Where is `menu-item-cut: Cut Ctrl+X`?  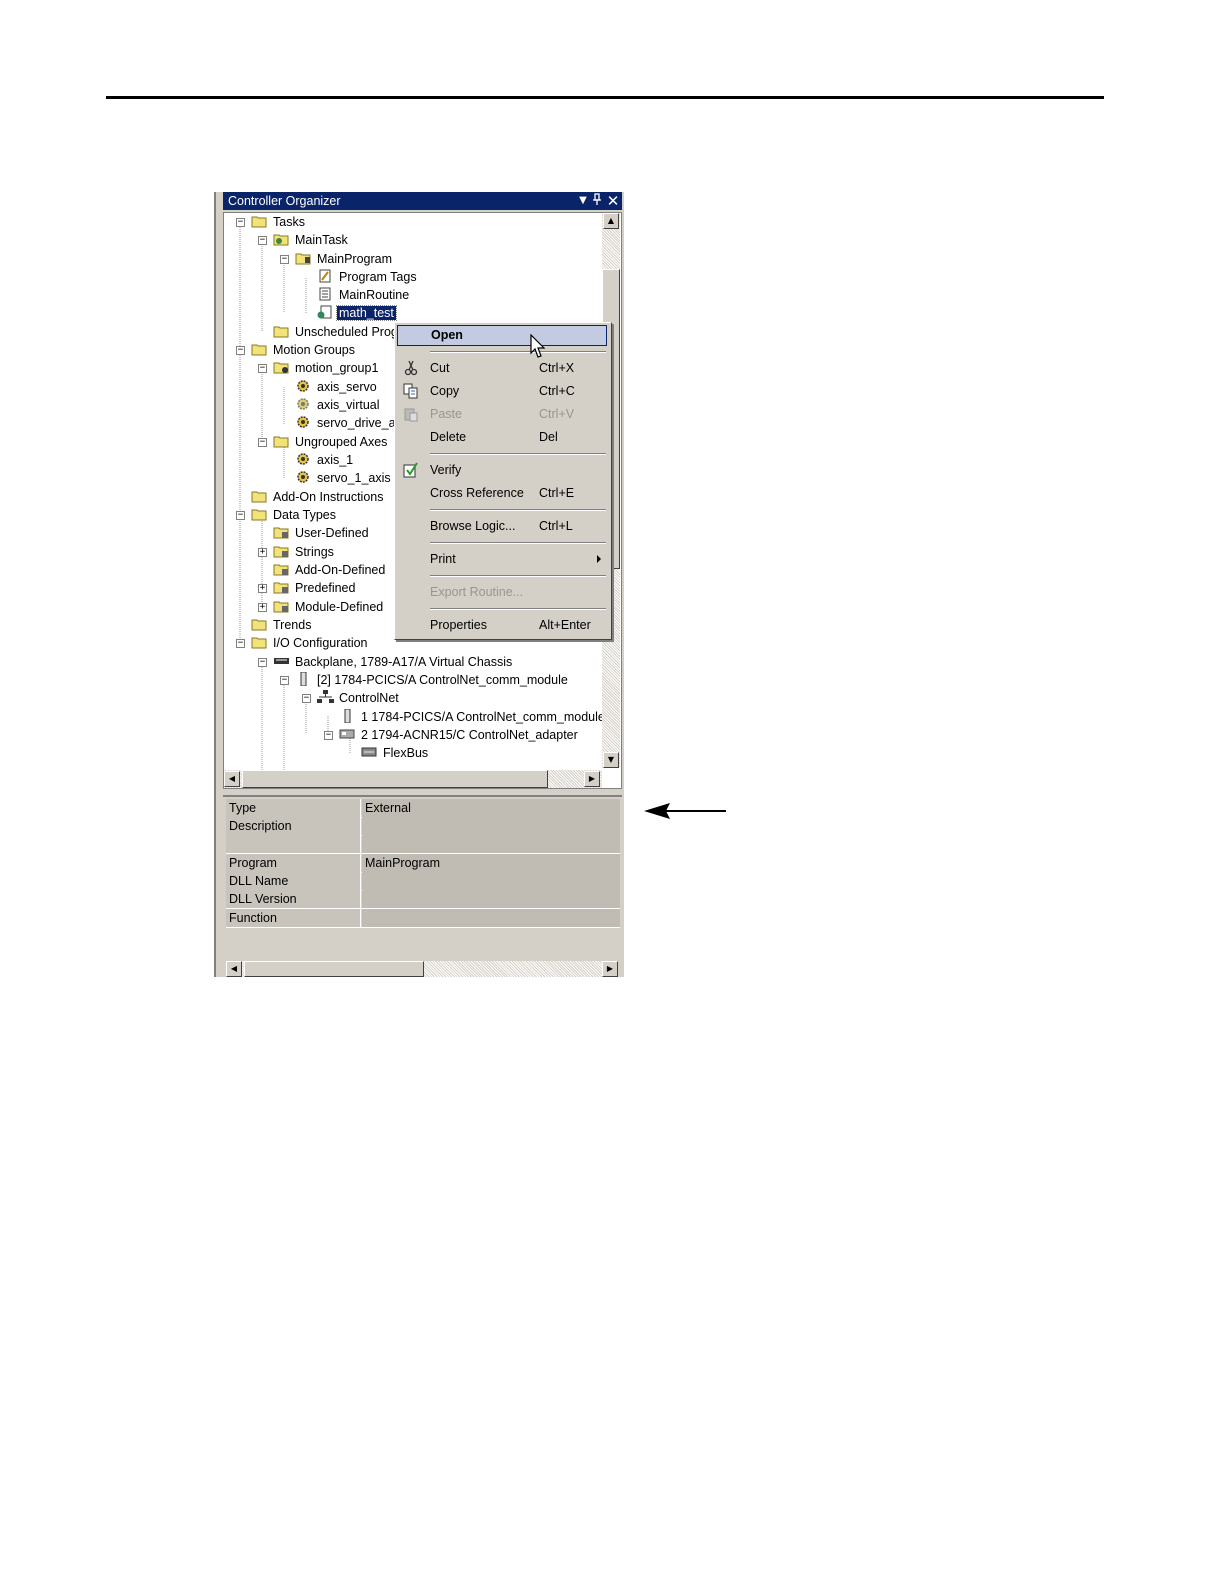 menu-item-cut: Cut Ctrl+X is located at coordinates (502, 368).